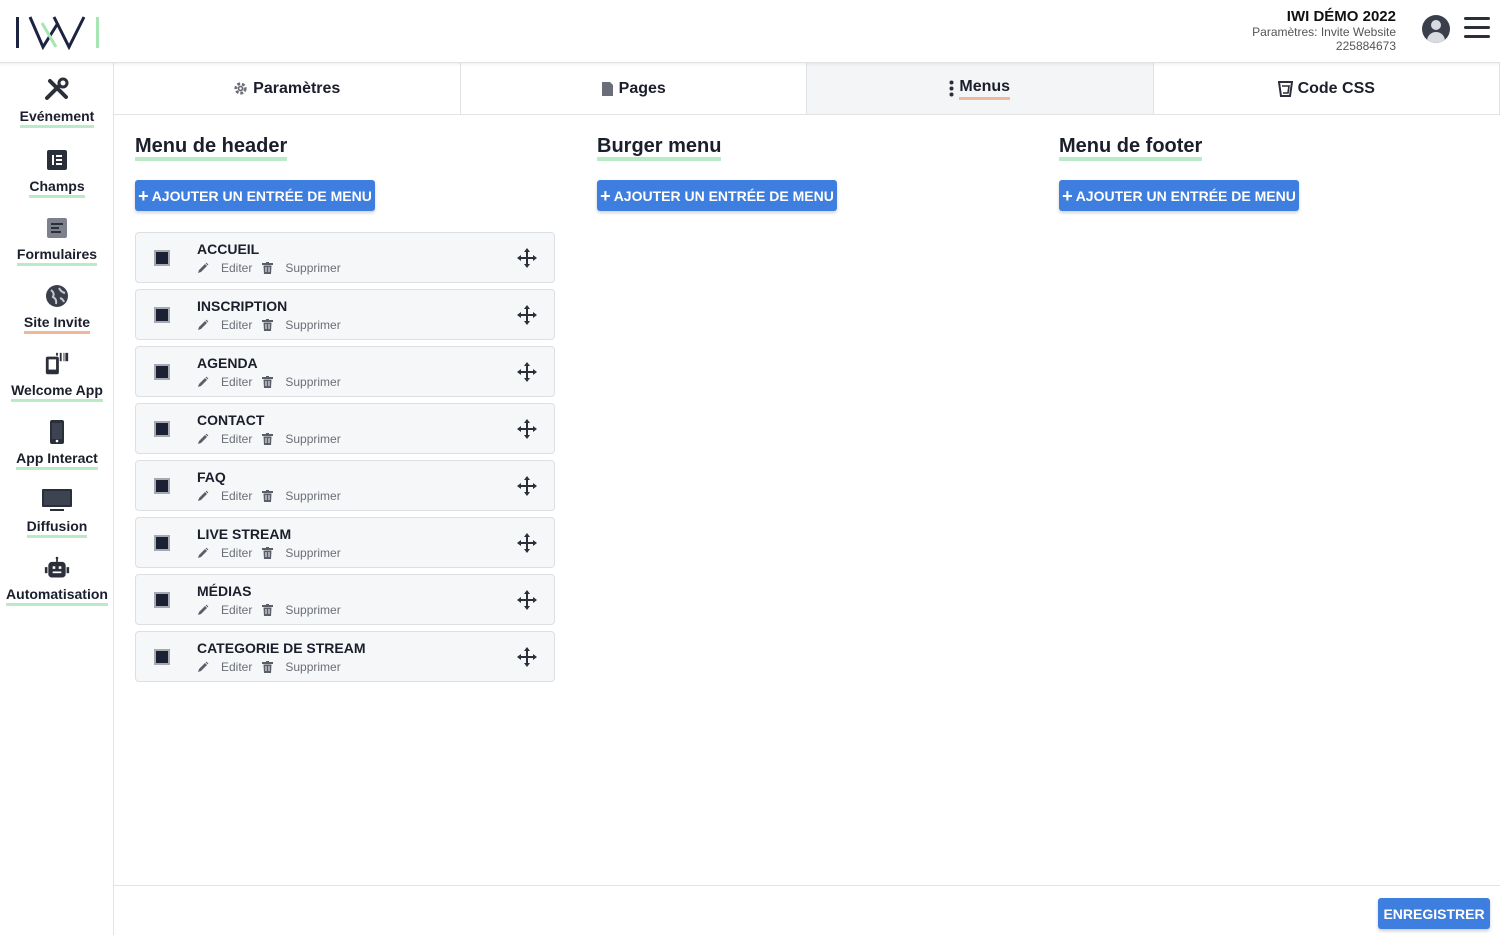  Describe the element at coordinates (659, 148) in the screenshot. I see `burger-menu-title: Burger menu` at that location.